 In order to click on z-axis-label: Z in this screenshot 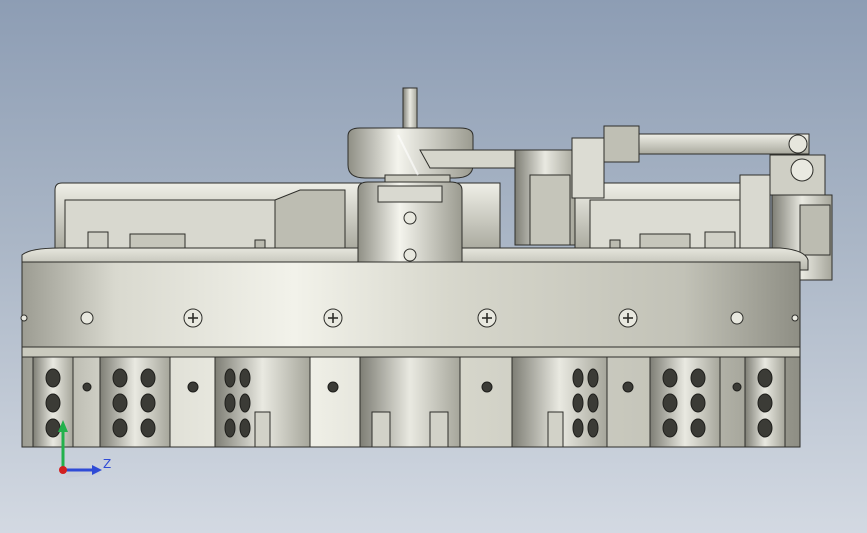, I will do `click(107, 464)`.